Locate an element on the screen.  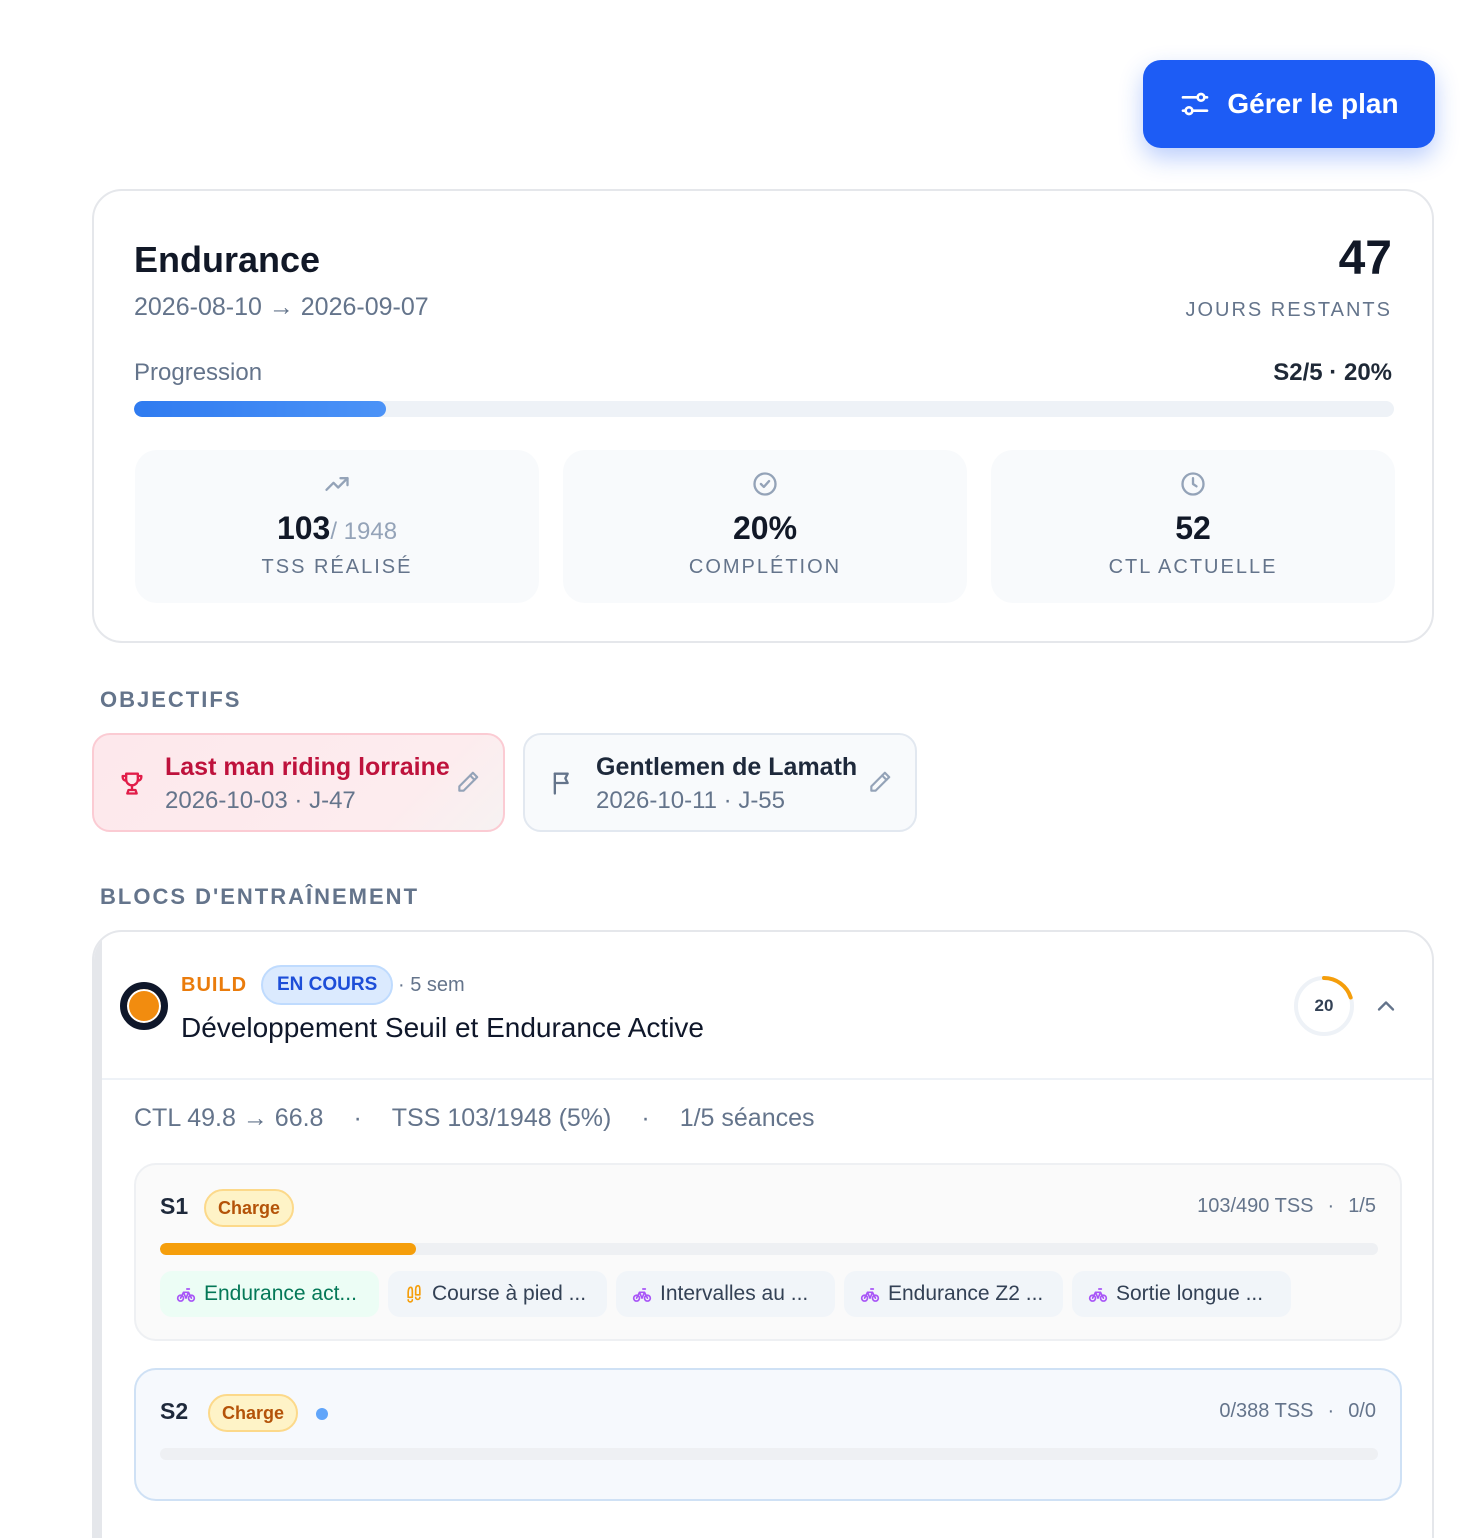
stat-completion-value: 20% is located at coordinates (765, 528).